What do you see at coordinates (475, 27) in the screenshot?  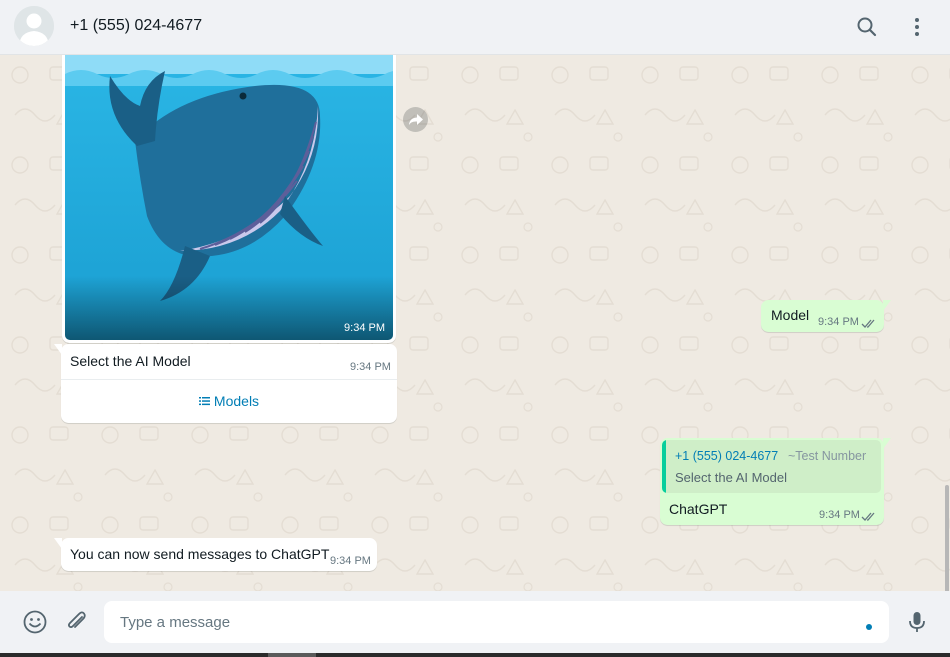 I see `chat-header: +1 (555) 024-4677` at bounding box center [475, 27].